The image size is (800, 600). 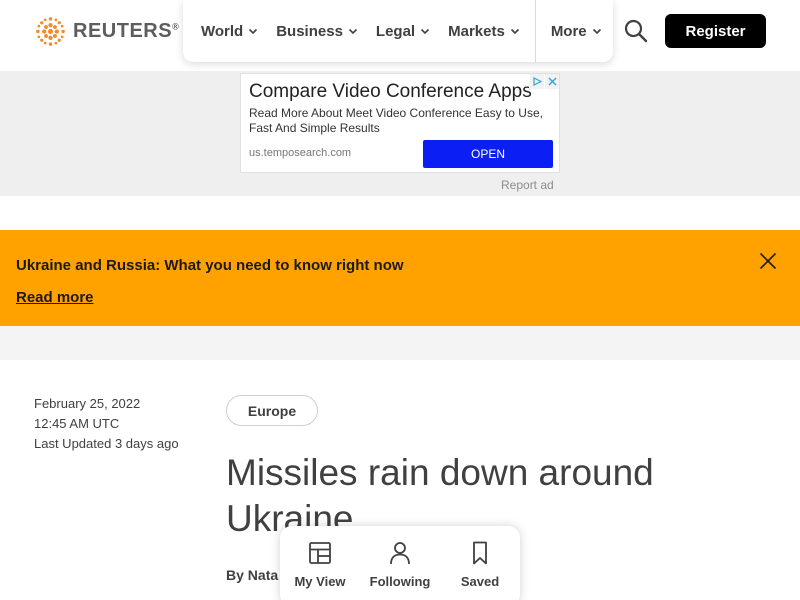 I want to click on section-tag: Europe, so click(x=272, y=410).